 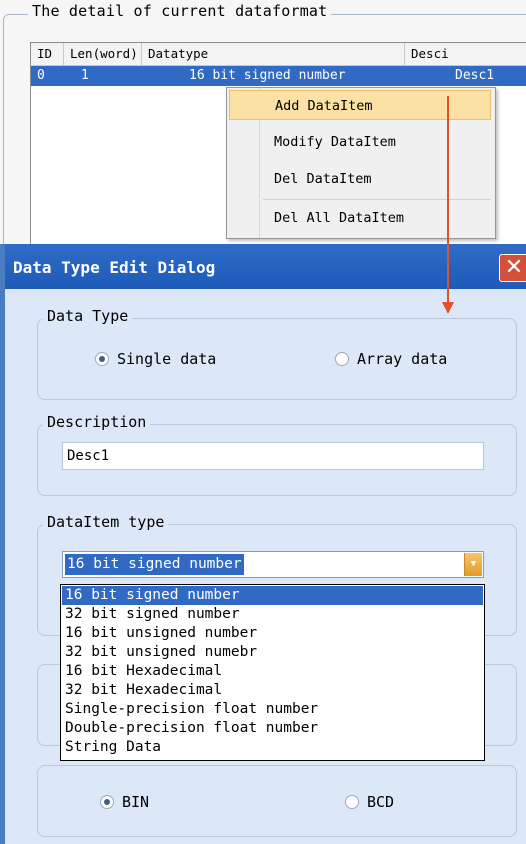 I want to click on dropdown-option: 32 bit Hexadecimal, so click(x=272, y=690).